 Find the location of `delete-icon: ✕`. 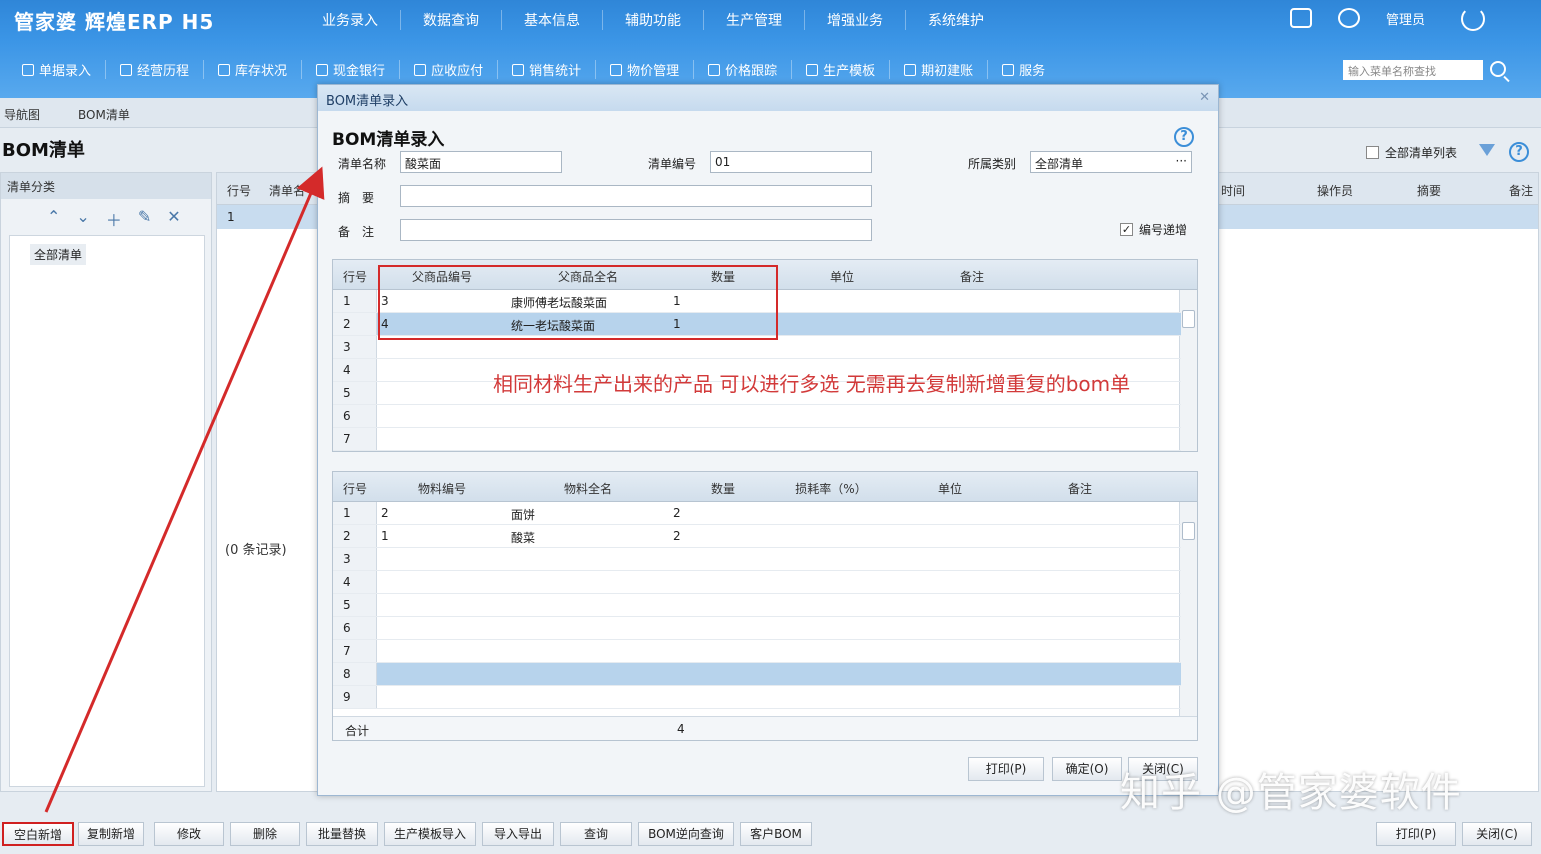

delete-icon: ✕ is located at coordinates (173, 219).